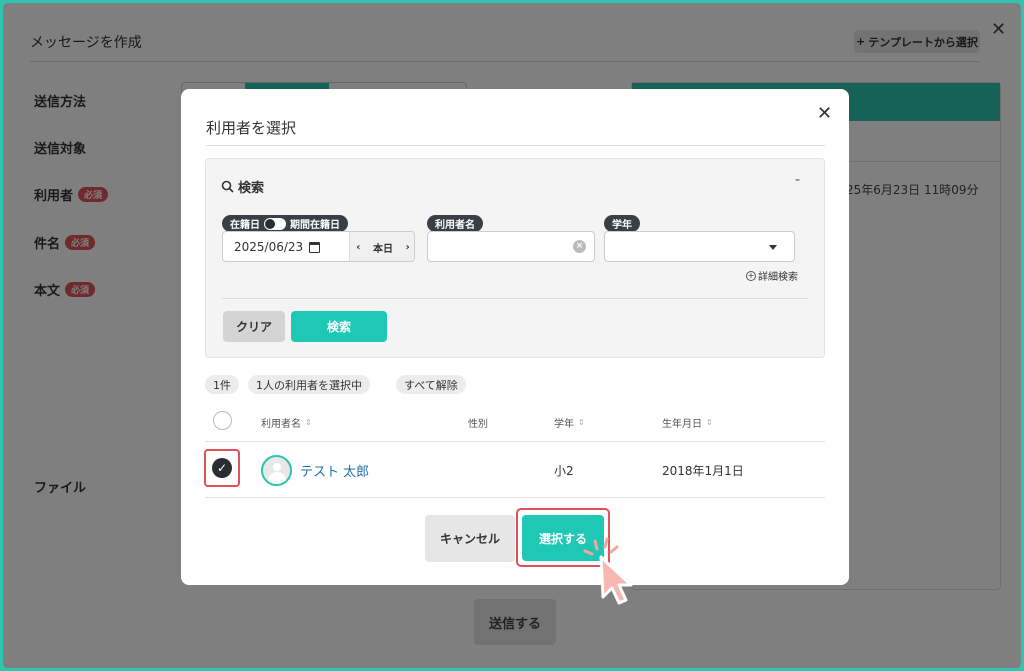 Image resolution: width=1024 pixels, height=671 pixels. What do you see at coordinates (773, 247) in the screenshot?
I see `chevron-down-icon` at bounding box center [773, 247].